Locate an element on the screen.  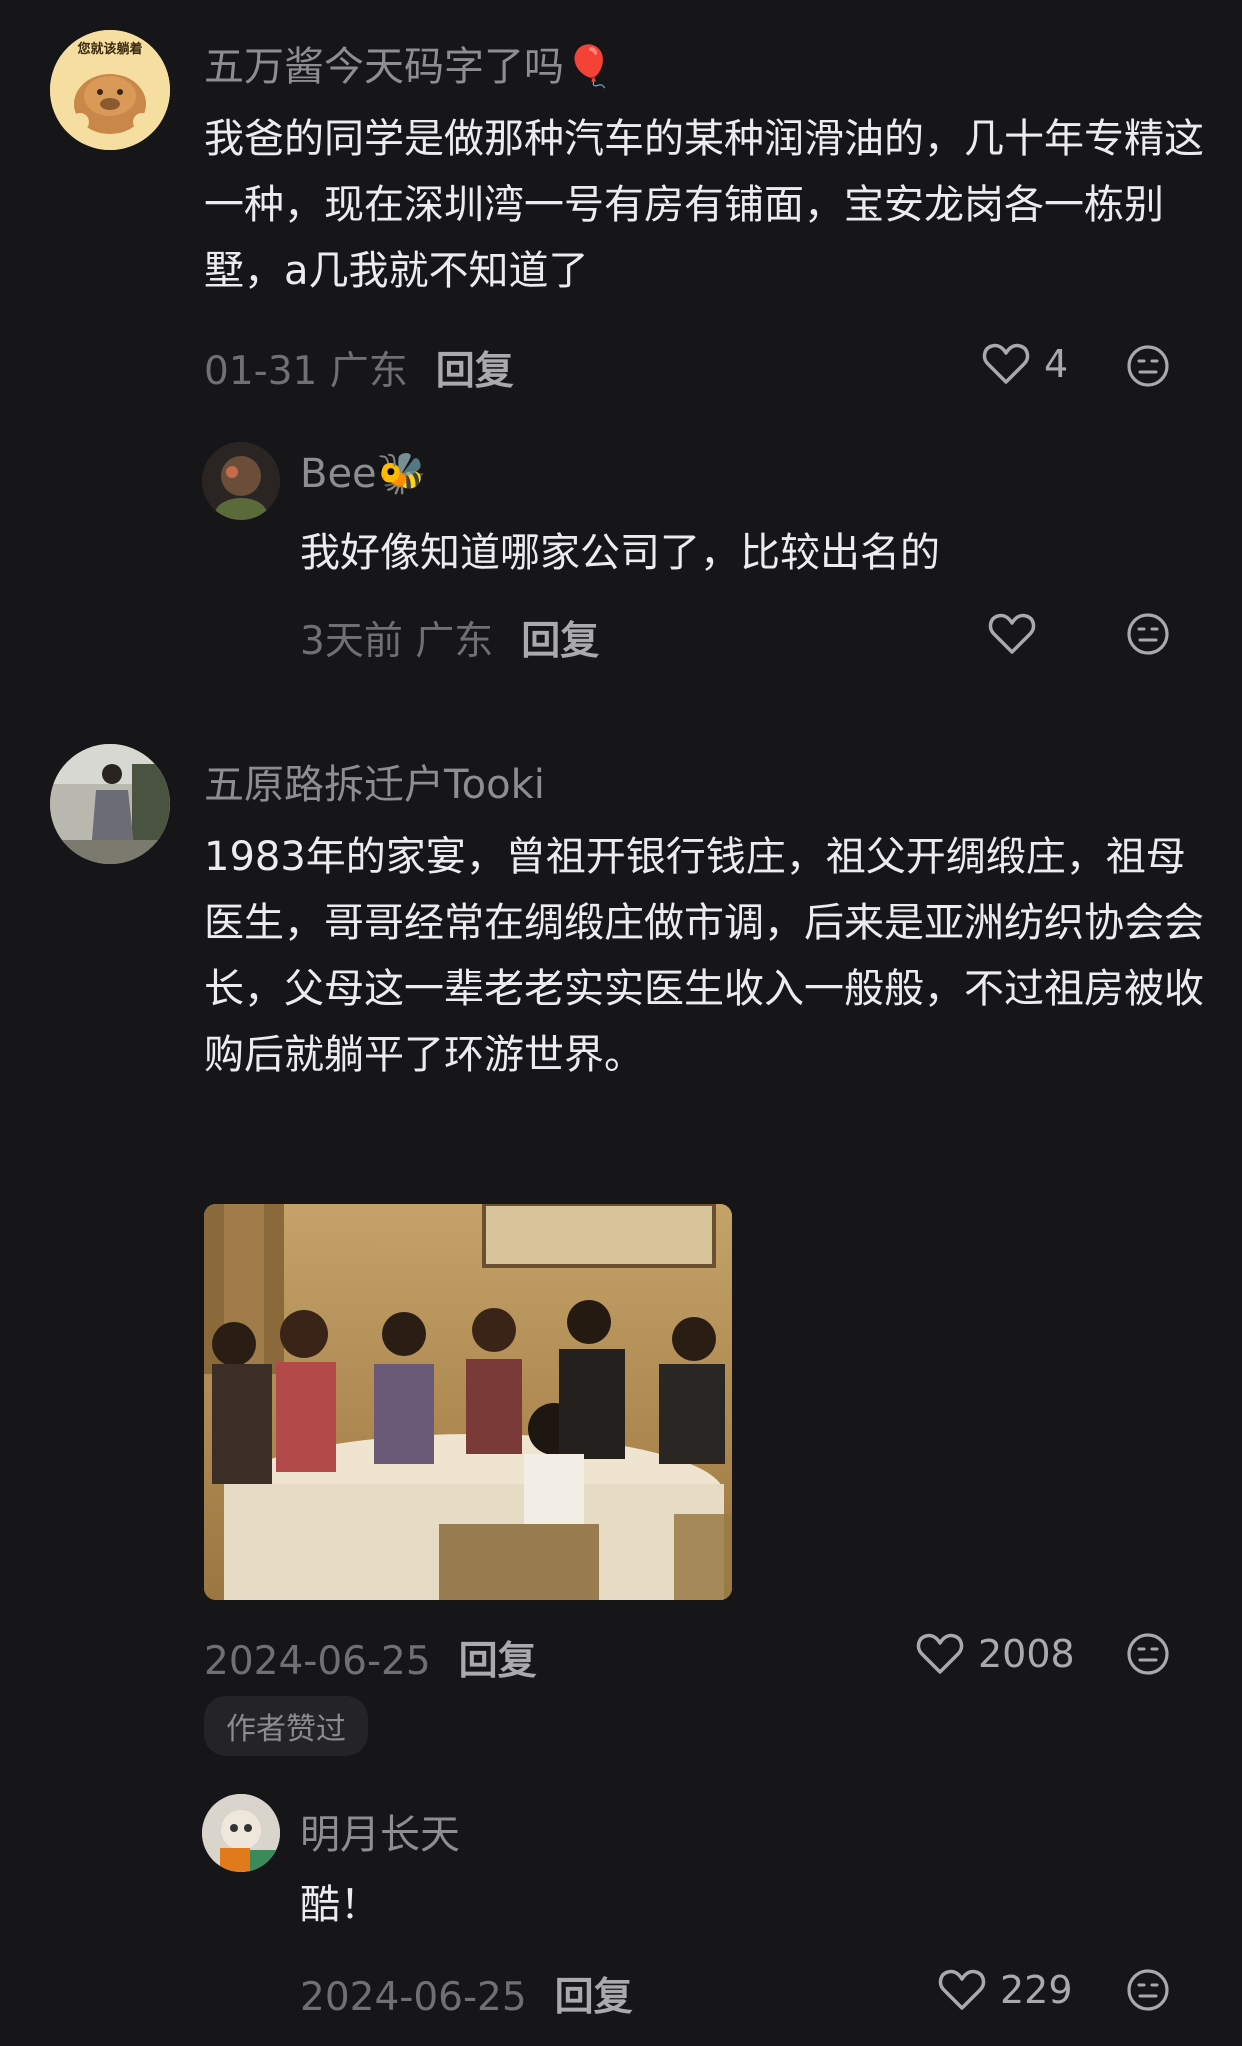
like-button: 229 is located at coordinates (1005, 1990).